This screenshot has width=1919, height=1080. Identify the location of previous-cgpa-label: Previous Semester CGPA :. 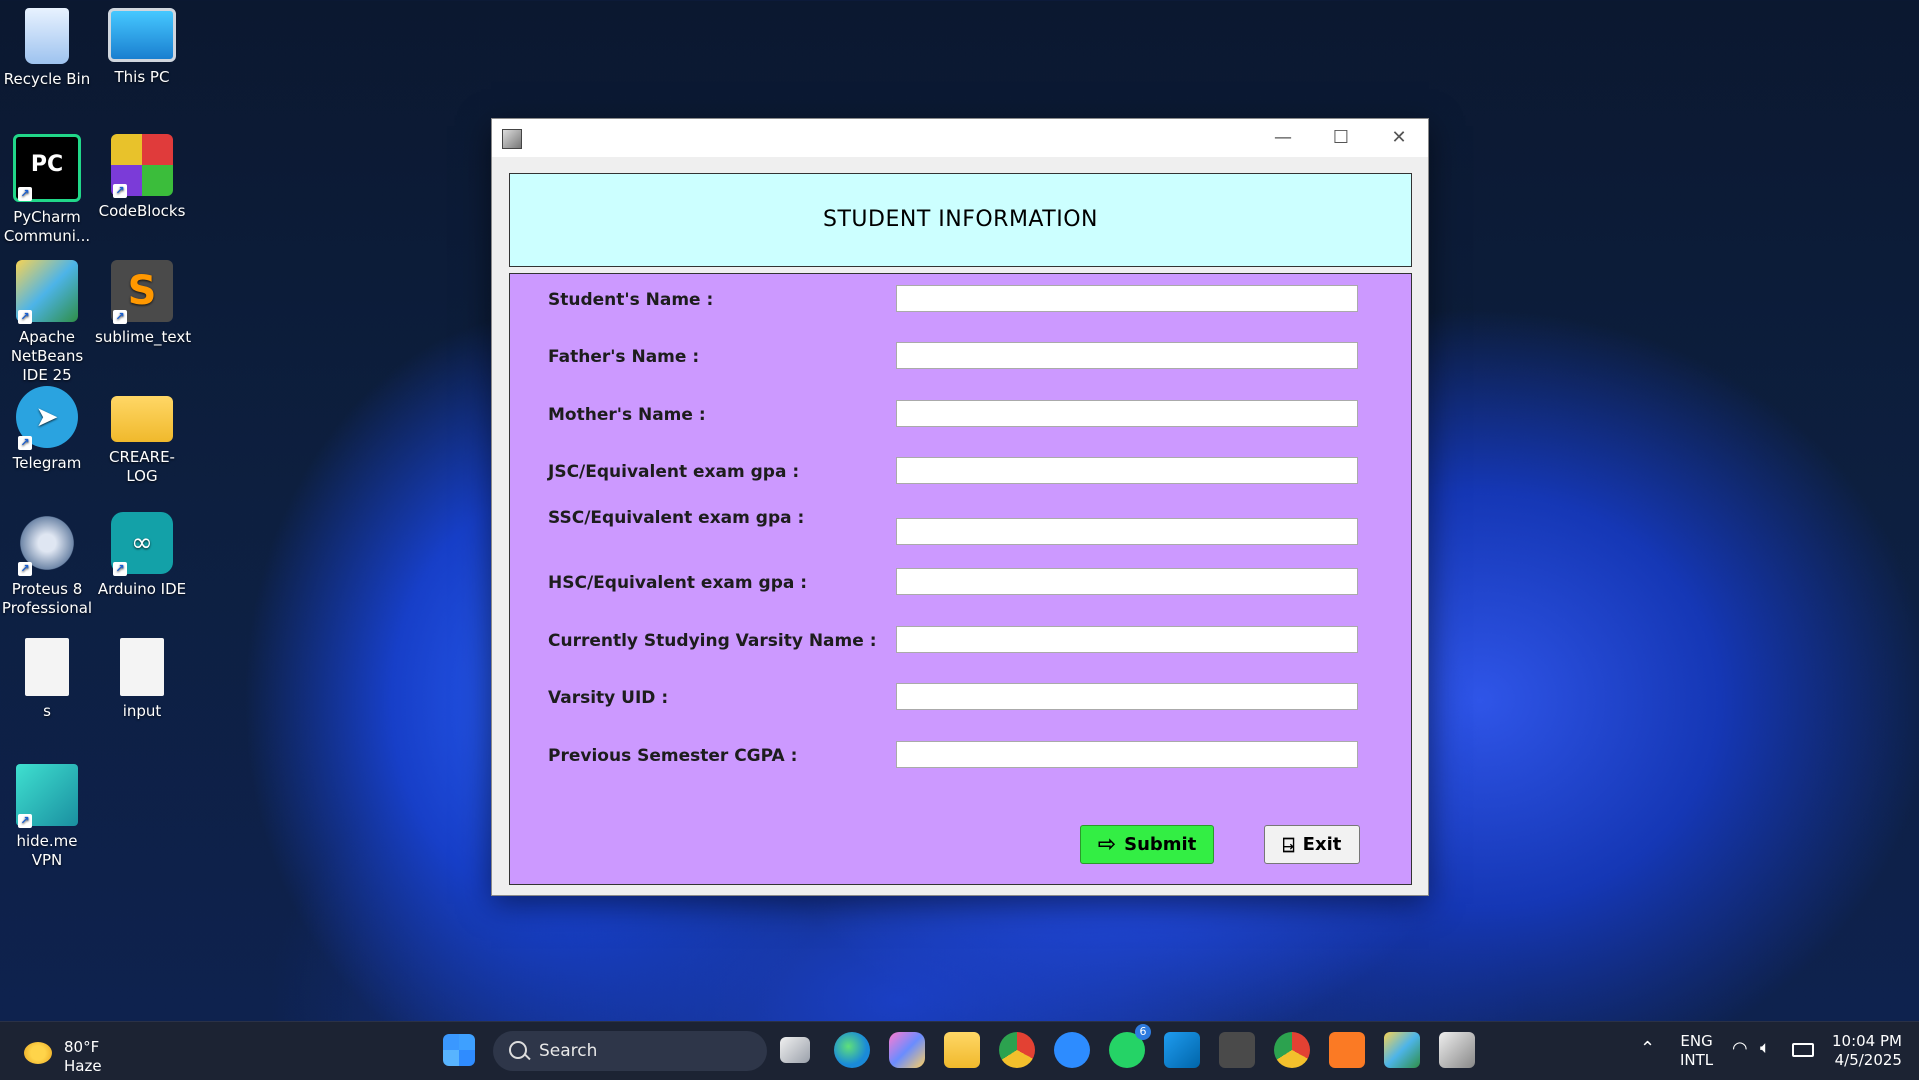
(673, 756).